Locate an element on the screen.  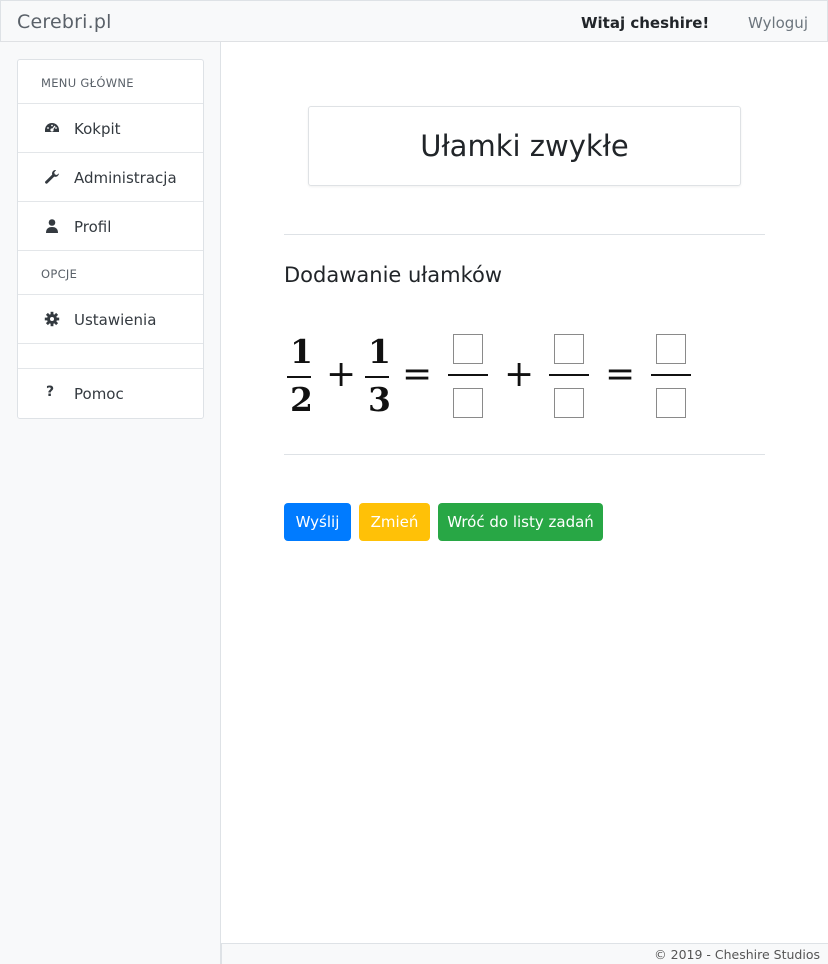
brand-logo: Cerebri.pl is located at coordinates (64, 22).